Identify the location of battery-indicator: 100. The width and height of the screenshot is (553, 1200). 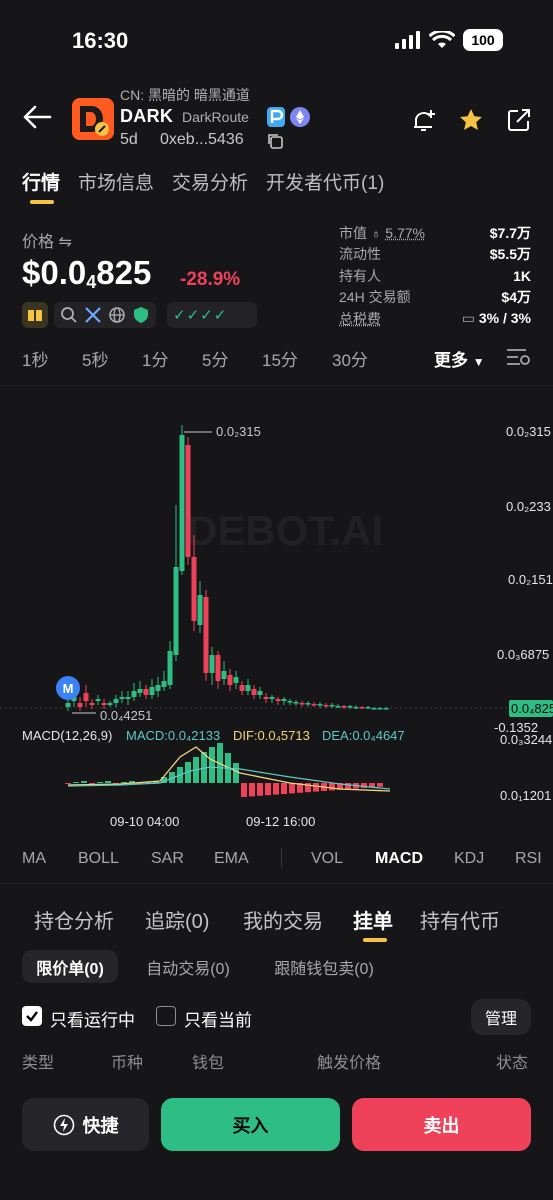
(483, 40).